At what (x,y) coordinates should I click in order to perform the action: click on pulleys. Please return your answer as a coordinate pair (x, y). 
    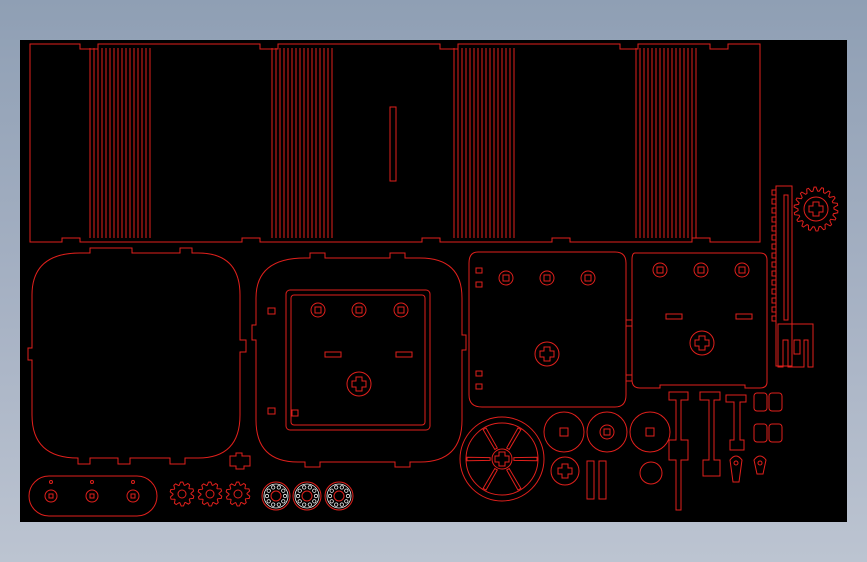
    Looking at the image, I should click on (607, 455).